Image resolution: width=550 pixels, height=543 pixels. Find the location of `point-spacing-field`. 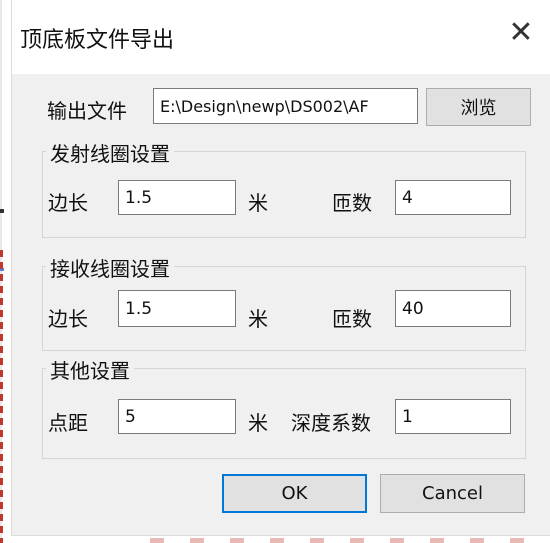

point-spacing-field is located at coordinates (177, 416).